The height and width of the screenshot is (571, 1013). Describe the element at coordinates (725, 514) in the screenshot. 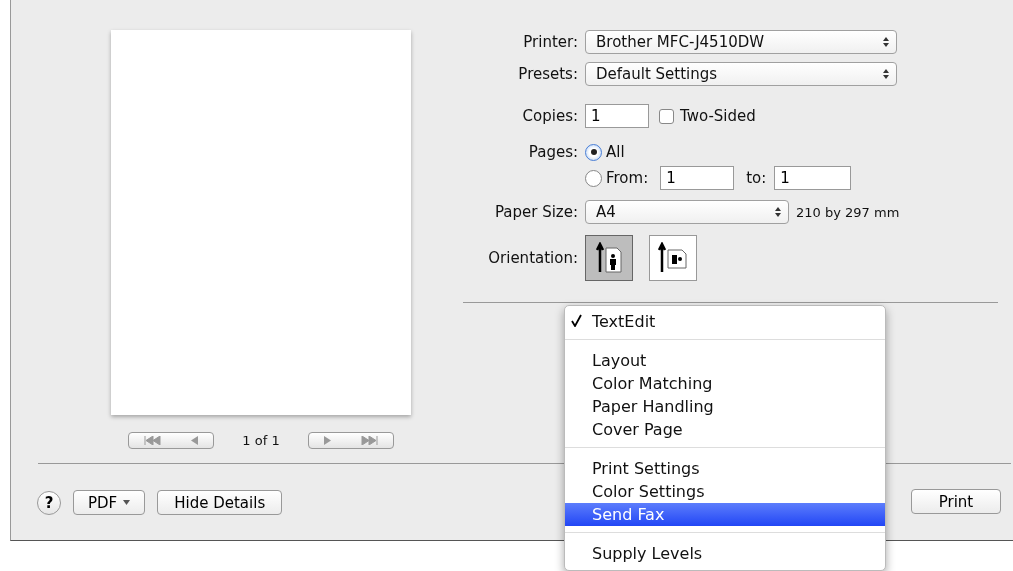

I see `menu-item: Send Fax` at that location.